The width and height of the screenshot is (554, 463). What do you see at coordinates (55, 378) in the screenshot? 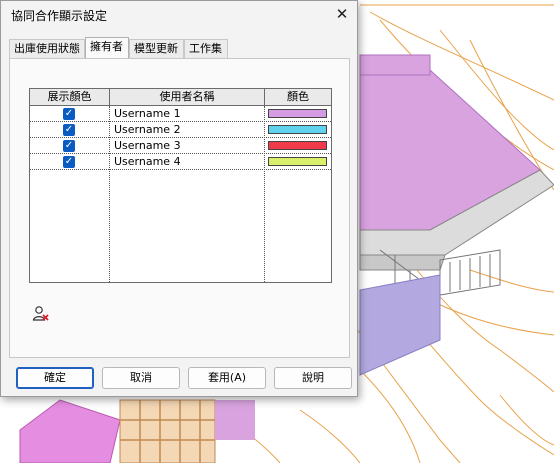
I see `ok-button: 確定` at bounding box center [55, 378].